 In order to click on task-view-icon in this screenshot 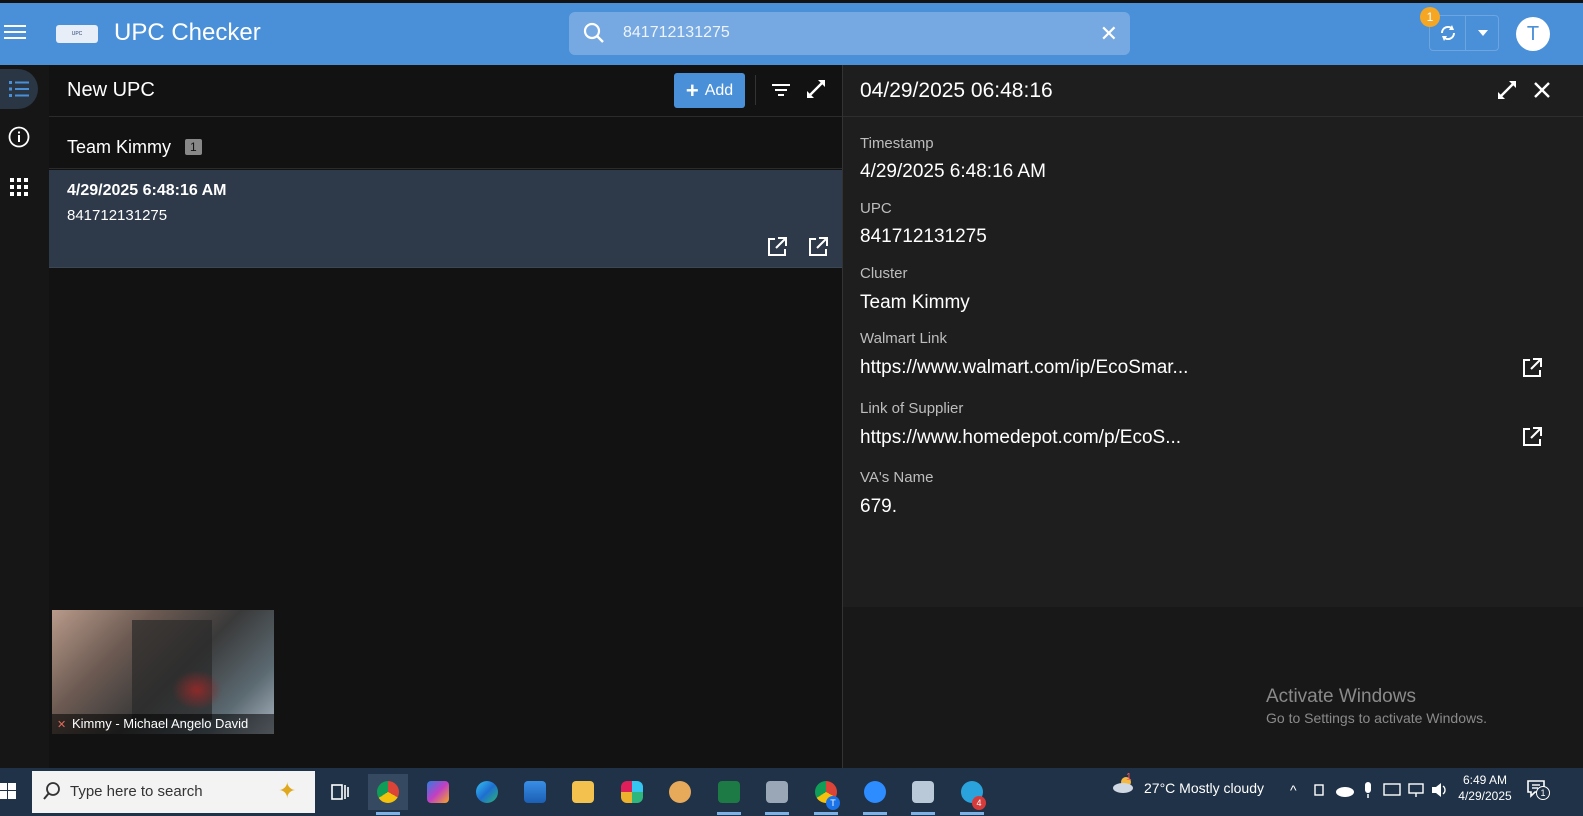, I will do `click(340, 792)`.